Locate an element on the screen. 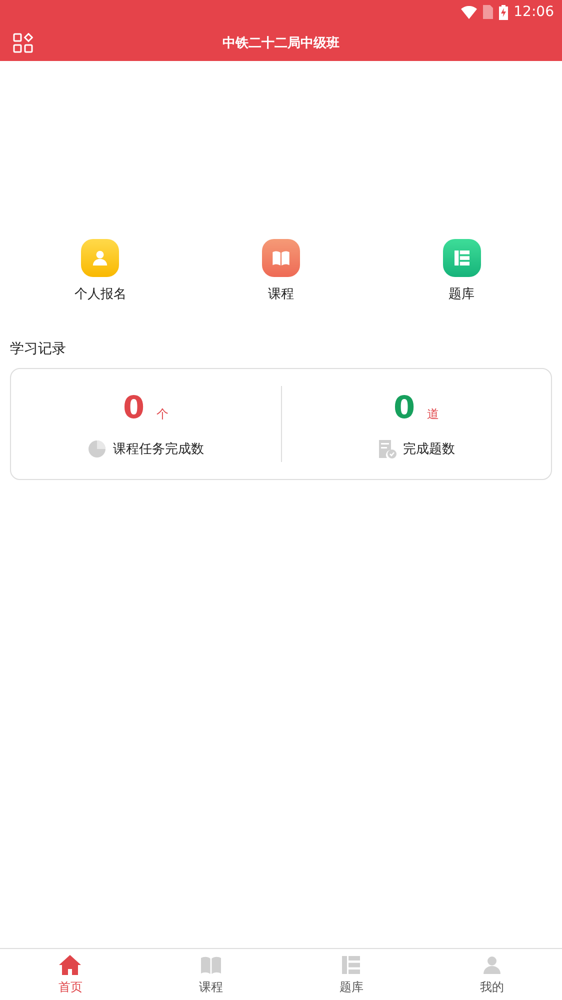 Image resolution: width=562 pixels, height=1000 pixels. battery-icon is located at coordinates (503, 12).